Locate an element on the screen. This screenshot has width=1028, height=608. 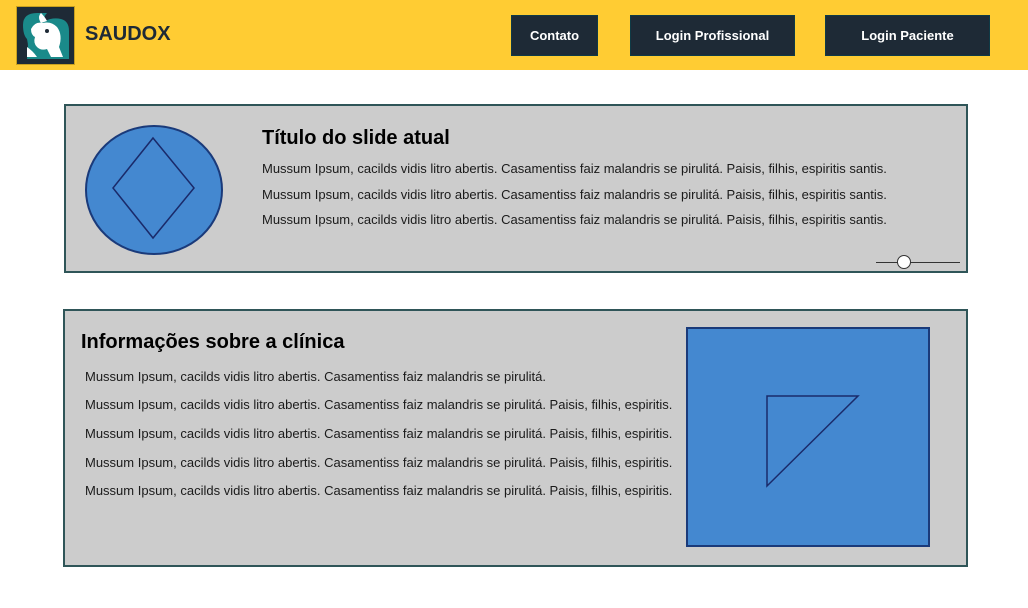
slider-track is located at coordinates (918, 262).